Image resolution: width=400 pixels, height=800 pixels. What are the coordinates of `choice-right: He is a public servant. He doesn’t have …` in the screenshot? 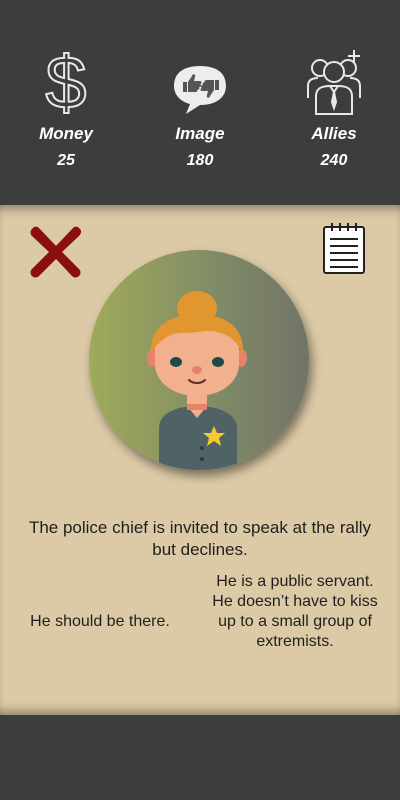 It's located at (295, 612).